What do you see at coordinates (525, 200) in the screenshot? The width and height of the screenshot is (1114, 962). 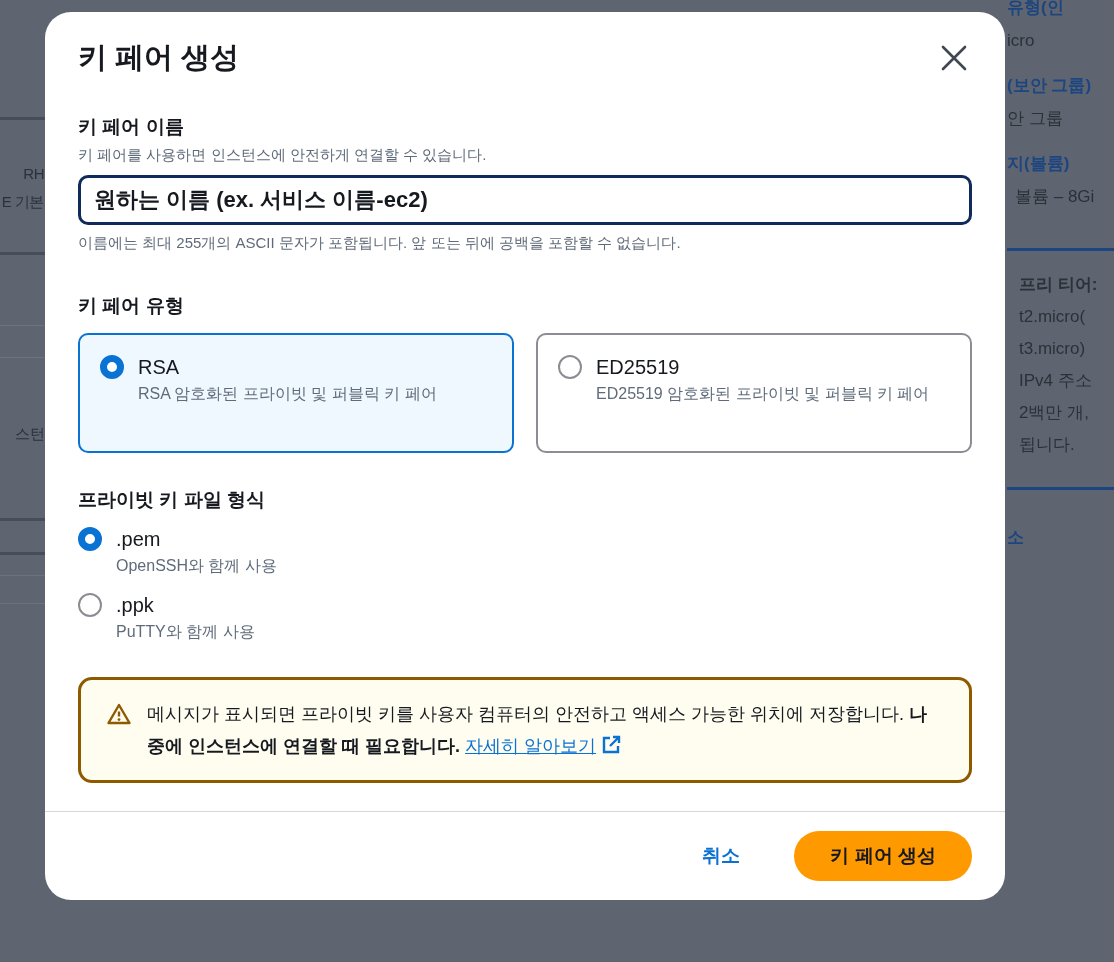 I see `key-pair-name-field: 원하는 이름 (ex. 서비스 이름-ec2)` at bounding box center [525, 200].